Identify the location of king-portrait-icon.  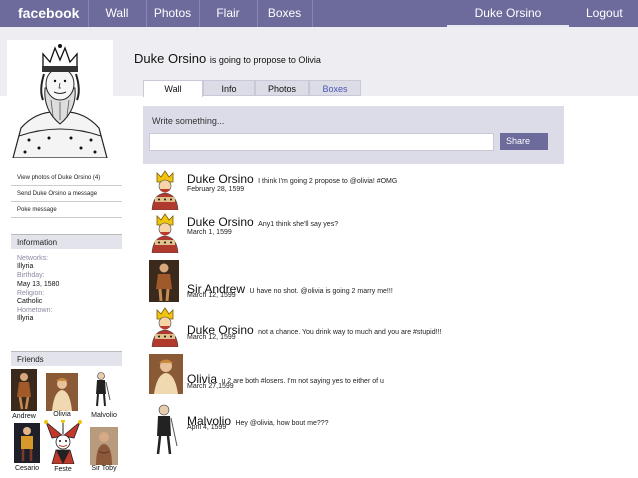
(60, 101).